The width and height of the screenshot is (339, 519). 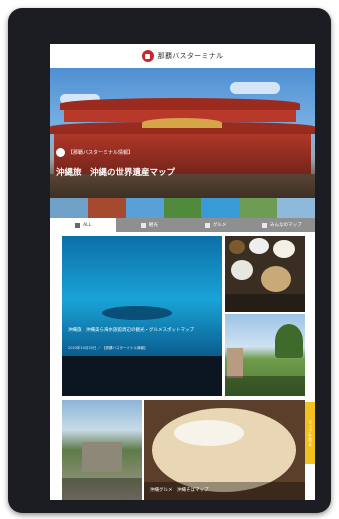 What do you see at coordinates (191, 56) in the screenshot?
I see `site-title: 那覇バスターミナル` at bounding box center [191, 56].